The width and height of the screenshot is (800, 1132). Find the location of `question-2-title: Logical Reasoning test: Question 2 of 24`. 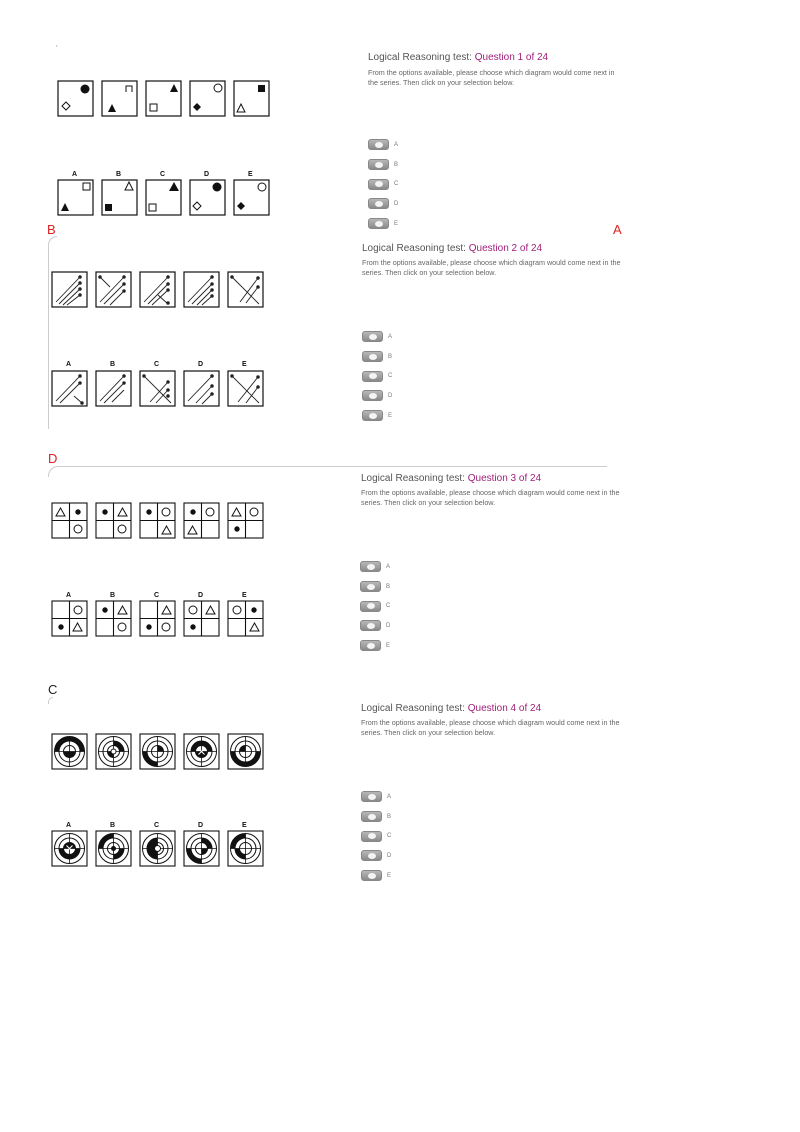

question-2-title: Logical Reasoning test: Question 2 of 24 is located at coordinates (492, 248).